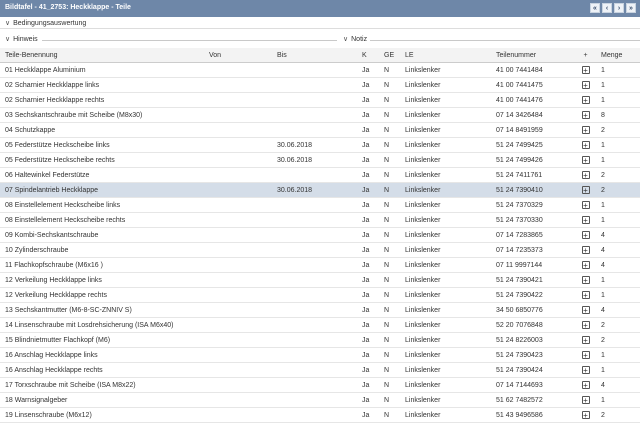 This screenshot has width=640, height=426. I want to click on column-header-k: K, so click(368, 55).